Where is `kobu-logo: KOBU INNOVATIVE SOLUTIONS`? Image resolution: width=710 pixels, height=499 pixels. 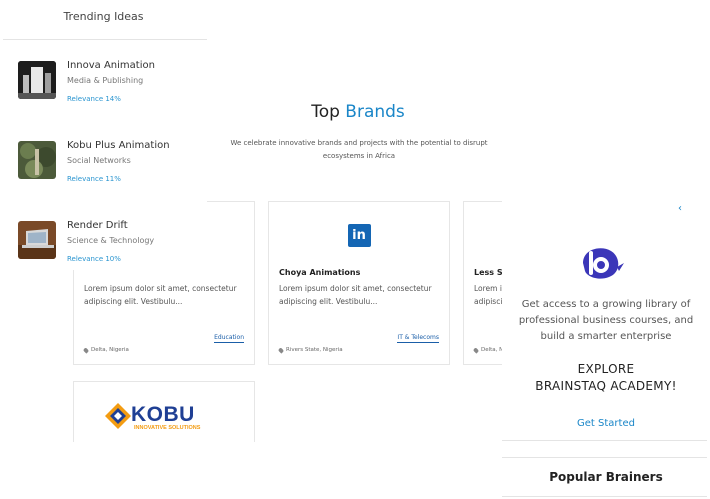
kobu-logo: KOBU INNOVATIVE SOLUTIONS is located at coordinates (169, 417).